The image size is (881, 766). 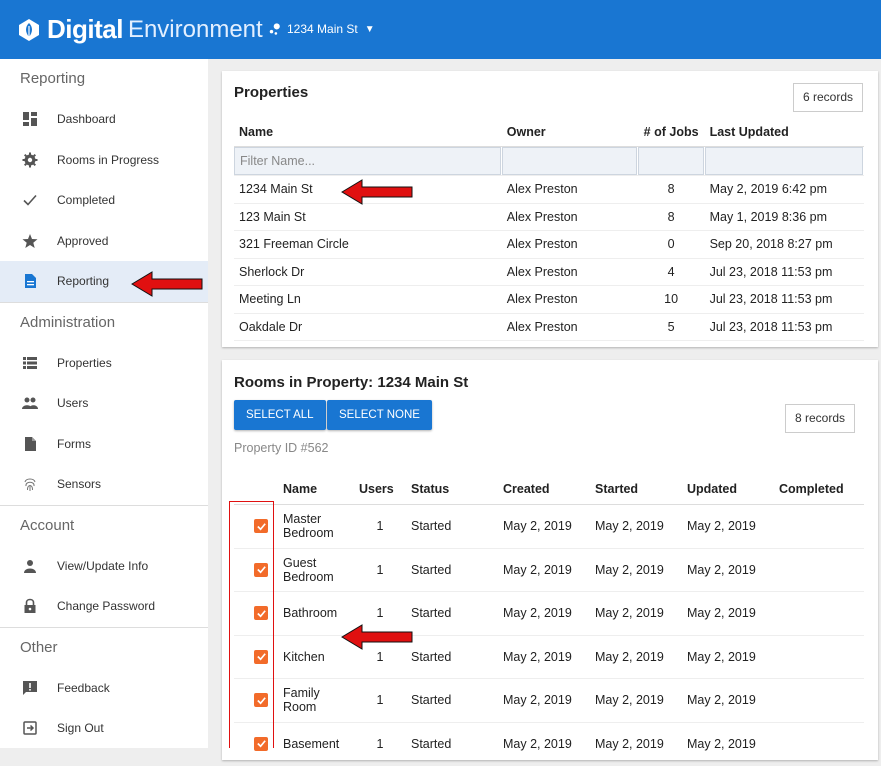 What do you see at coordinates (104, 688) in the screenshot?
I see `sidebar-item-feedback: Feedback` at bounding box center [104, 688].